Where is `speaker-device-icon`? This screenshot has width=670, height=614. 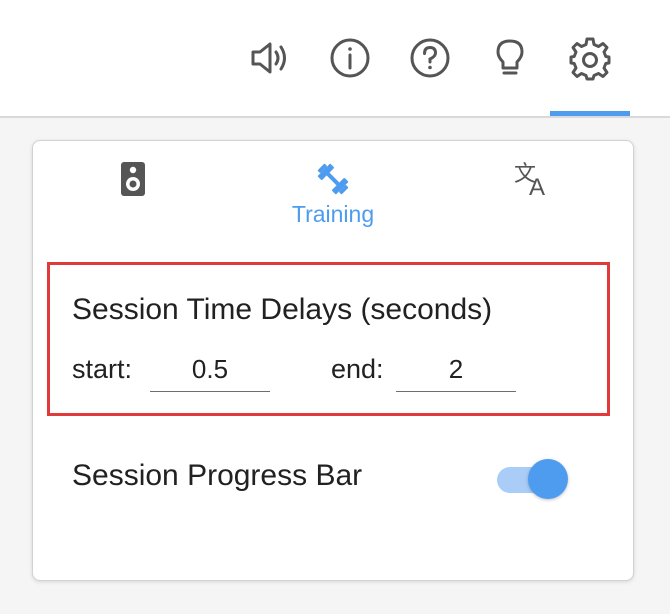 speaker-device-icon is located at coordinates (133, 179).